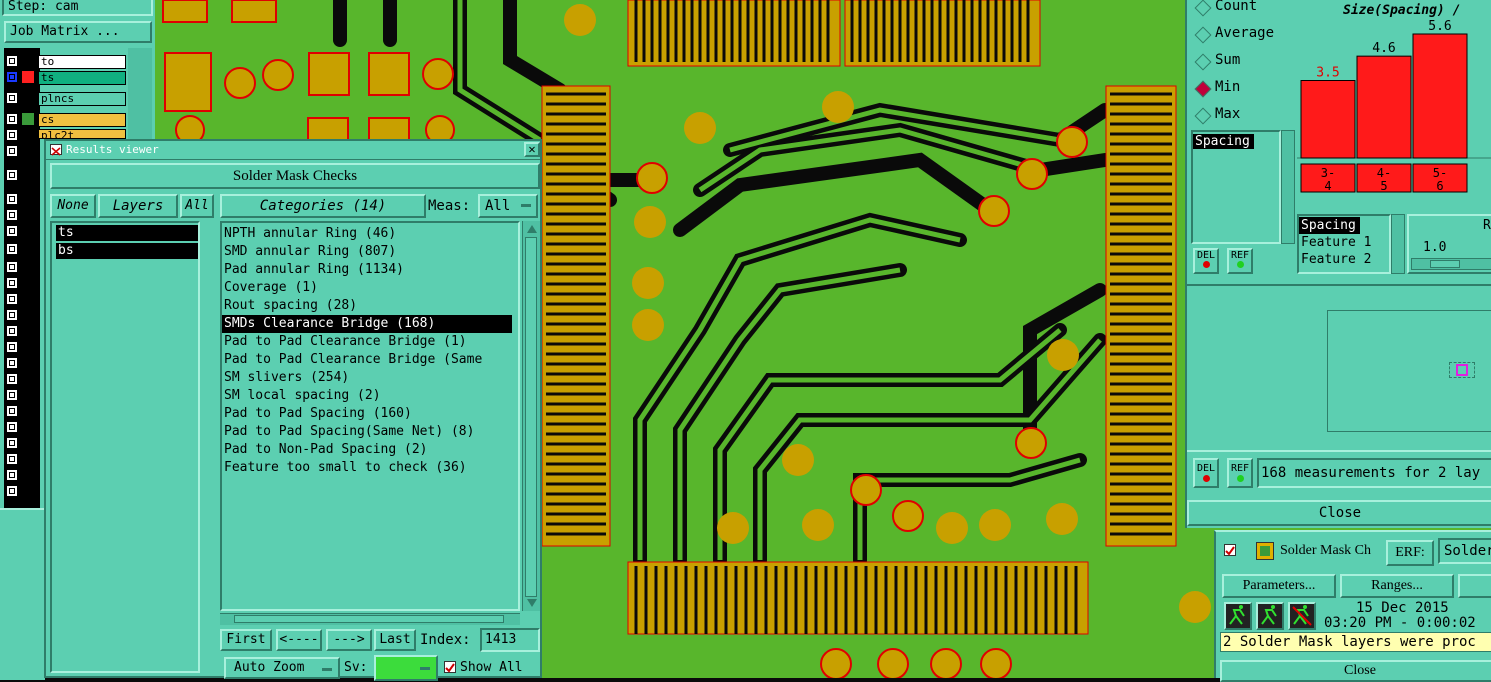 The image size is (1491, 682). Describe the element at coordinates (1344, 259) in the screenshot. I see `list-item: Feature 2` at that location.